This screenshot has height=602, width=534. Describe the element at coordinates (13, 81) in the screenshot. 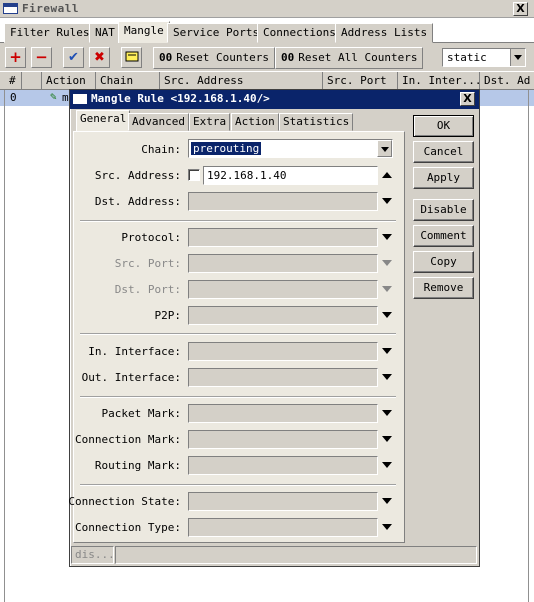

I see `col-number: #` at that location.